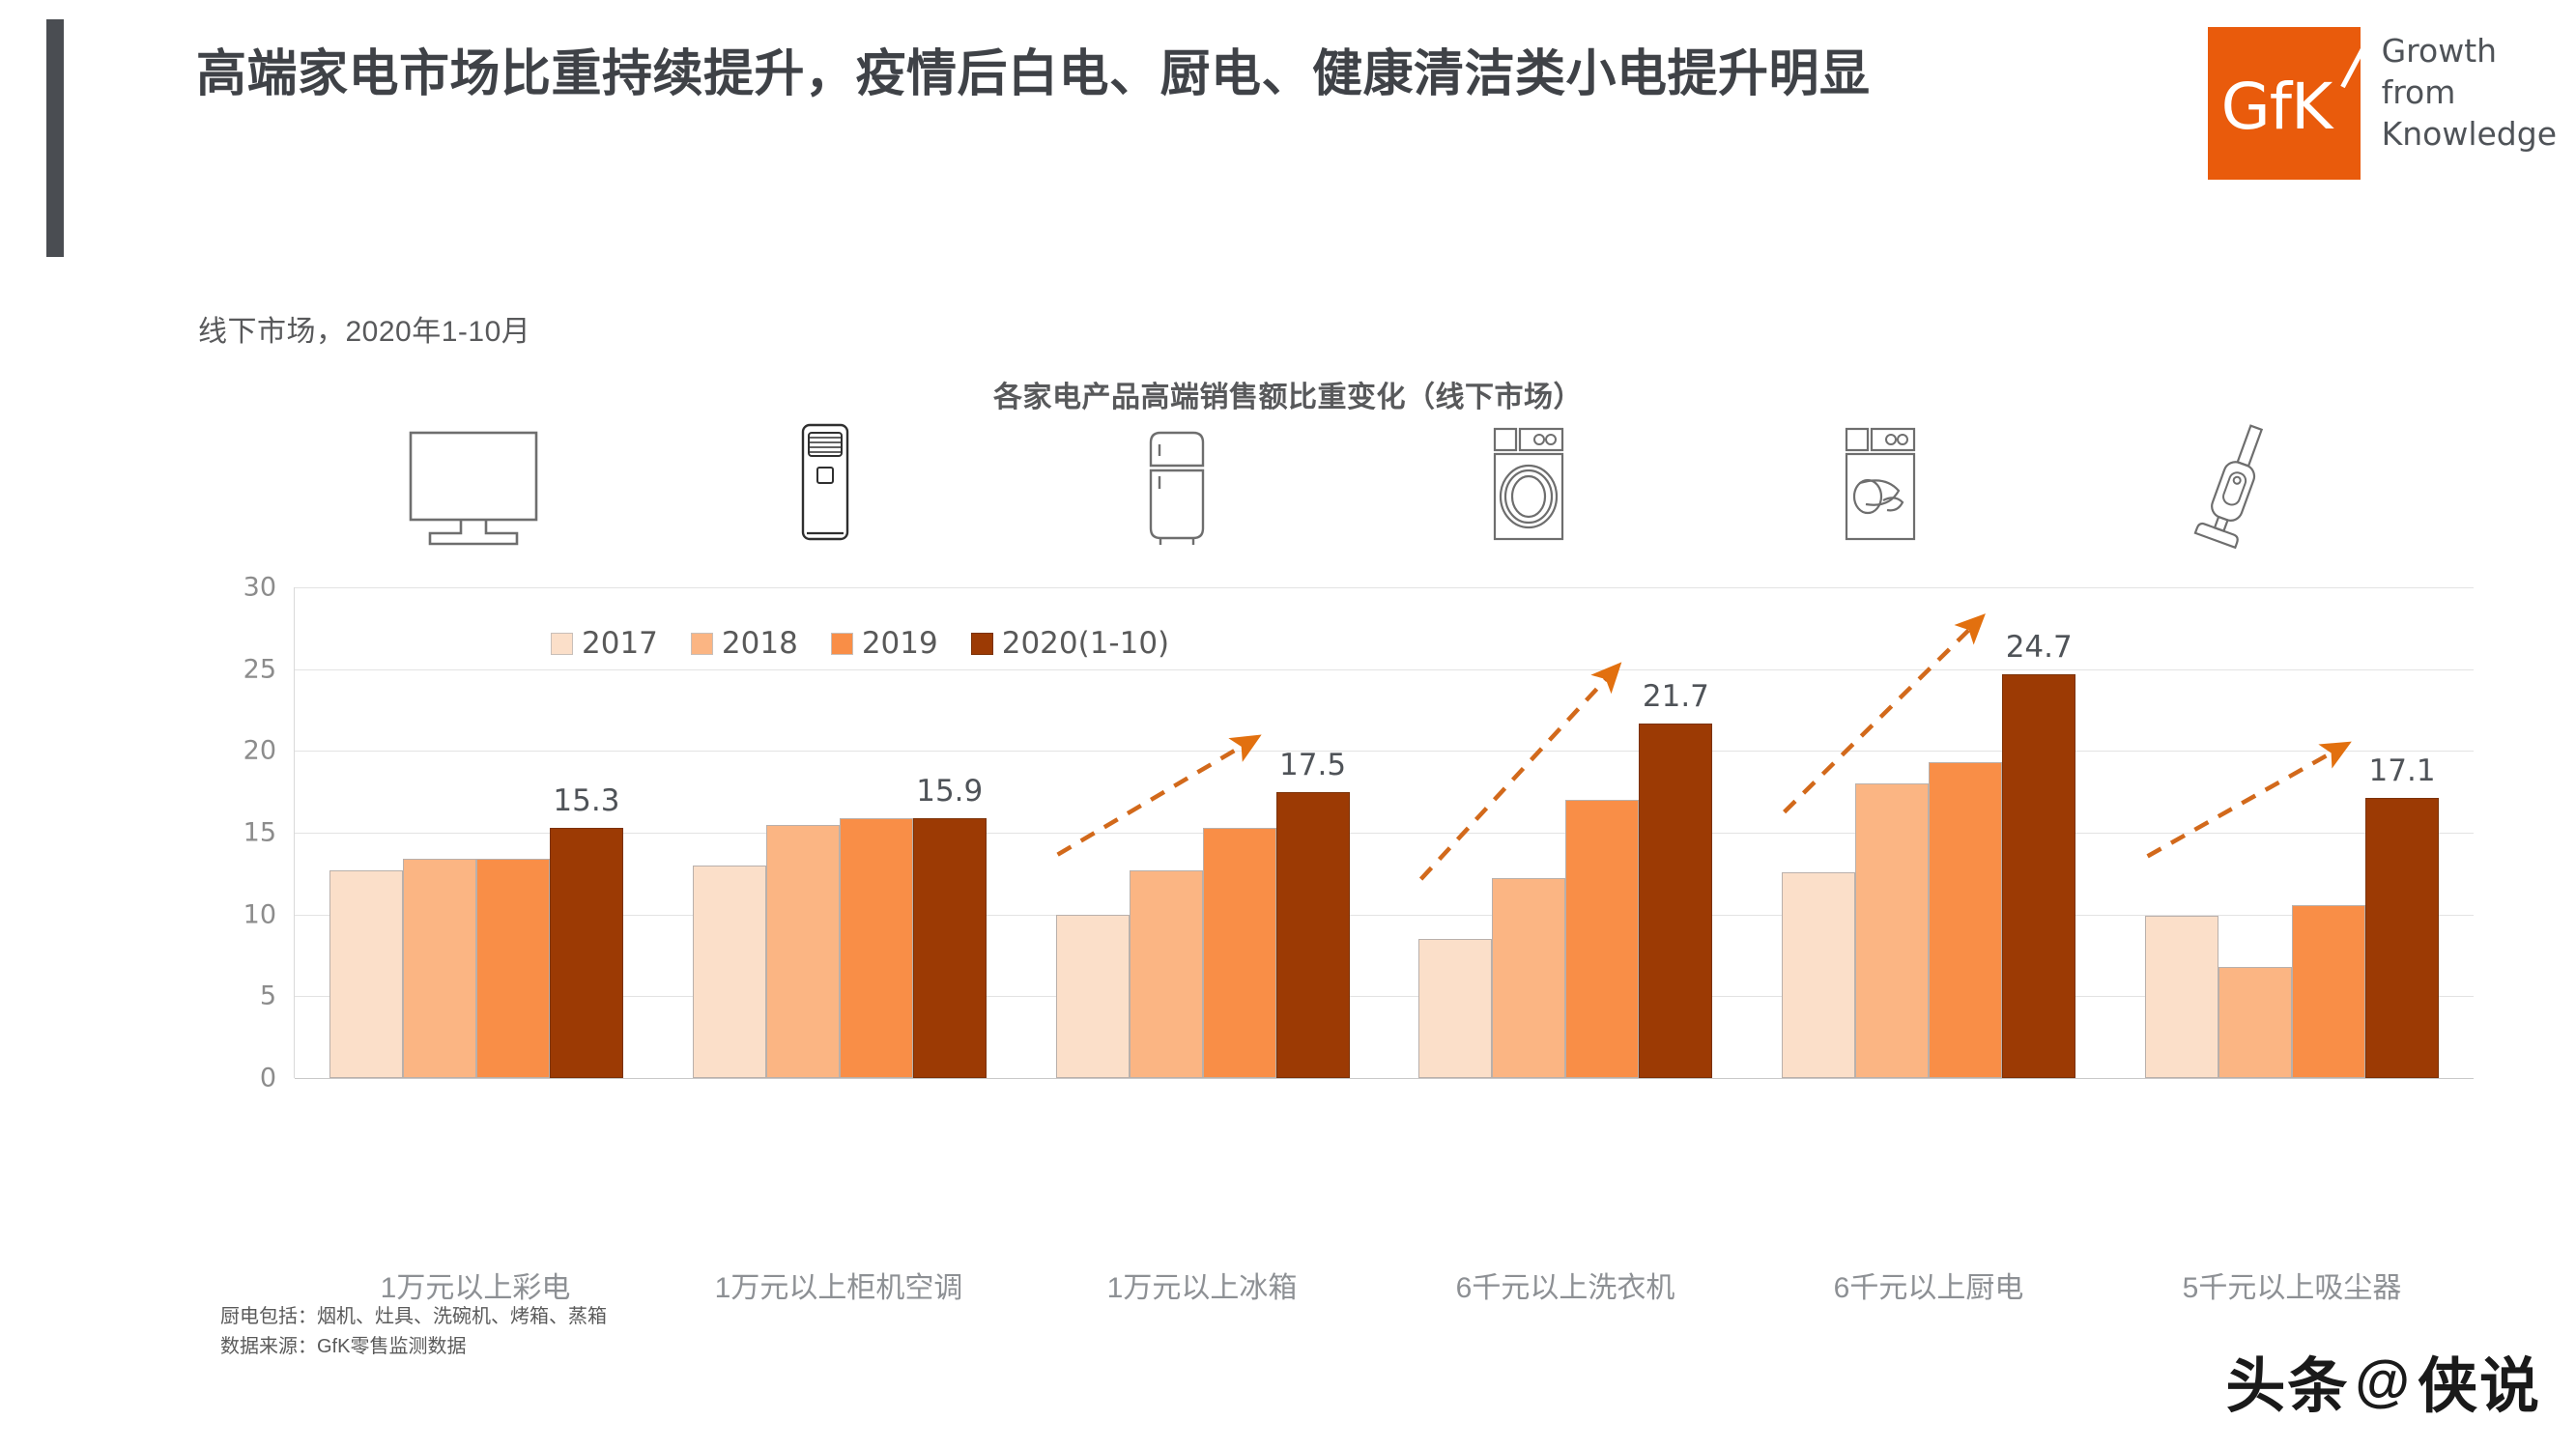 The image size is (2576, 1449). What do you see at coordinates (2353, 65) in the screenshot?
I see `gfk-slash-accent` at bounding box center [2353, 65].